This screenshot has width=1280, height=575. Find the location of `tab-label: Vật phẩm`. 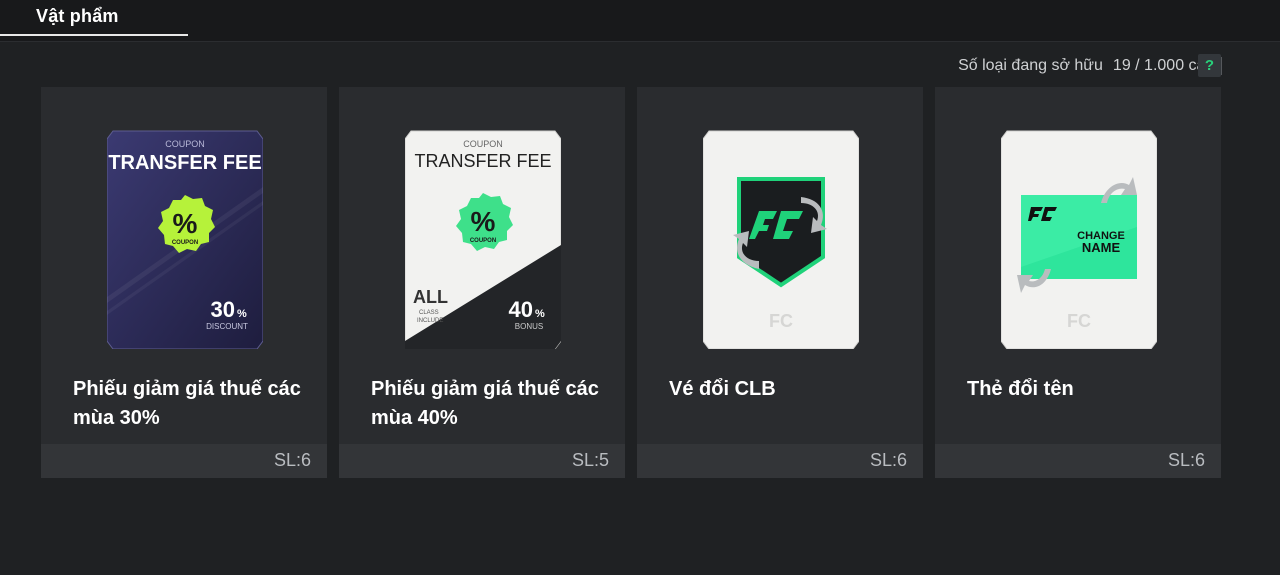

tab-label: Vật phẩm is located at coordinates (77, 16).